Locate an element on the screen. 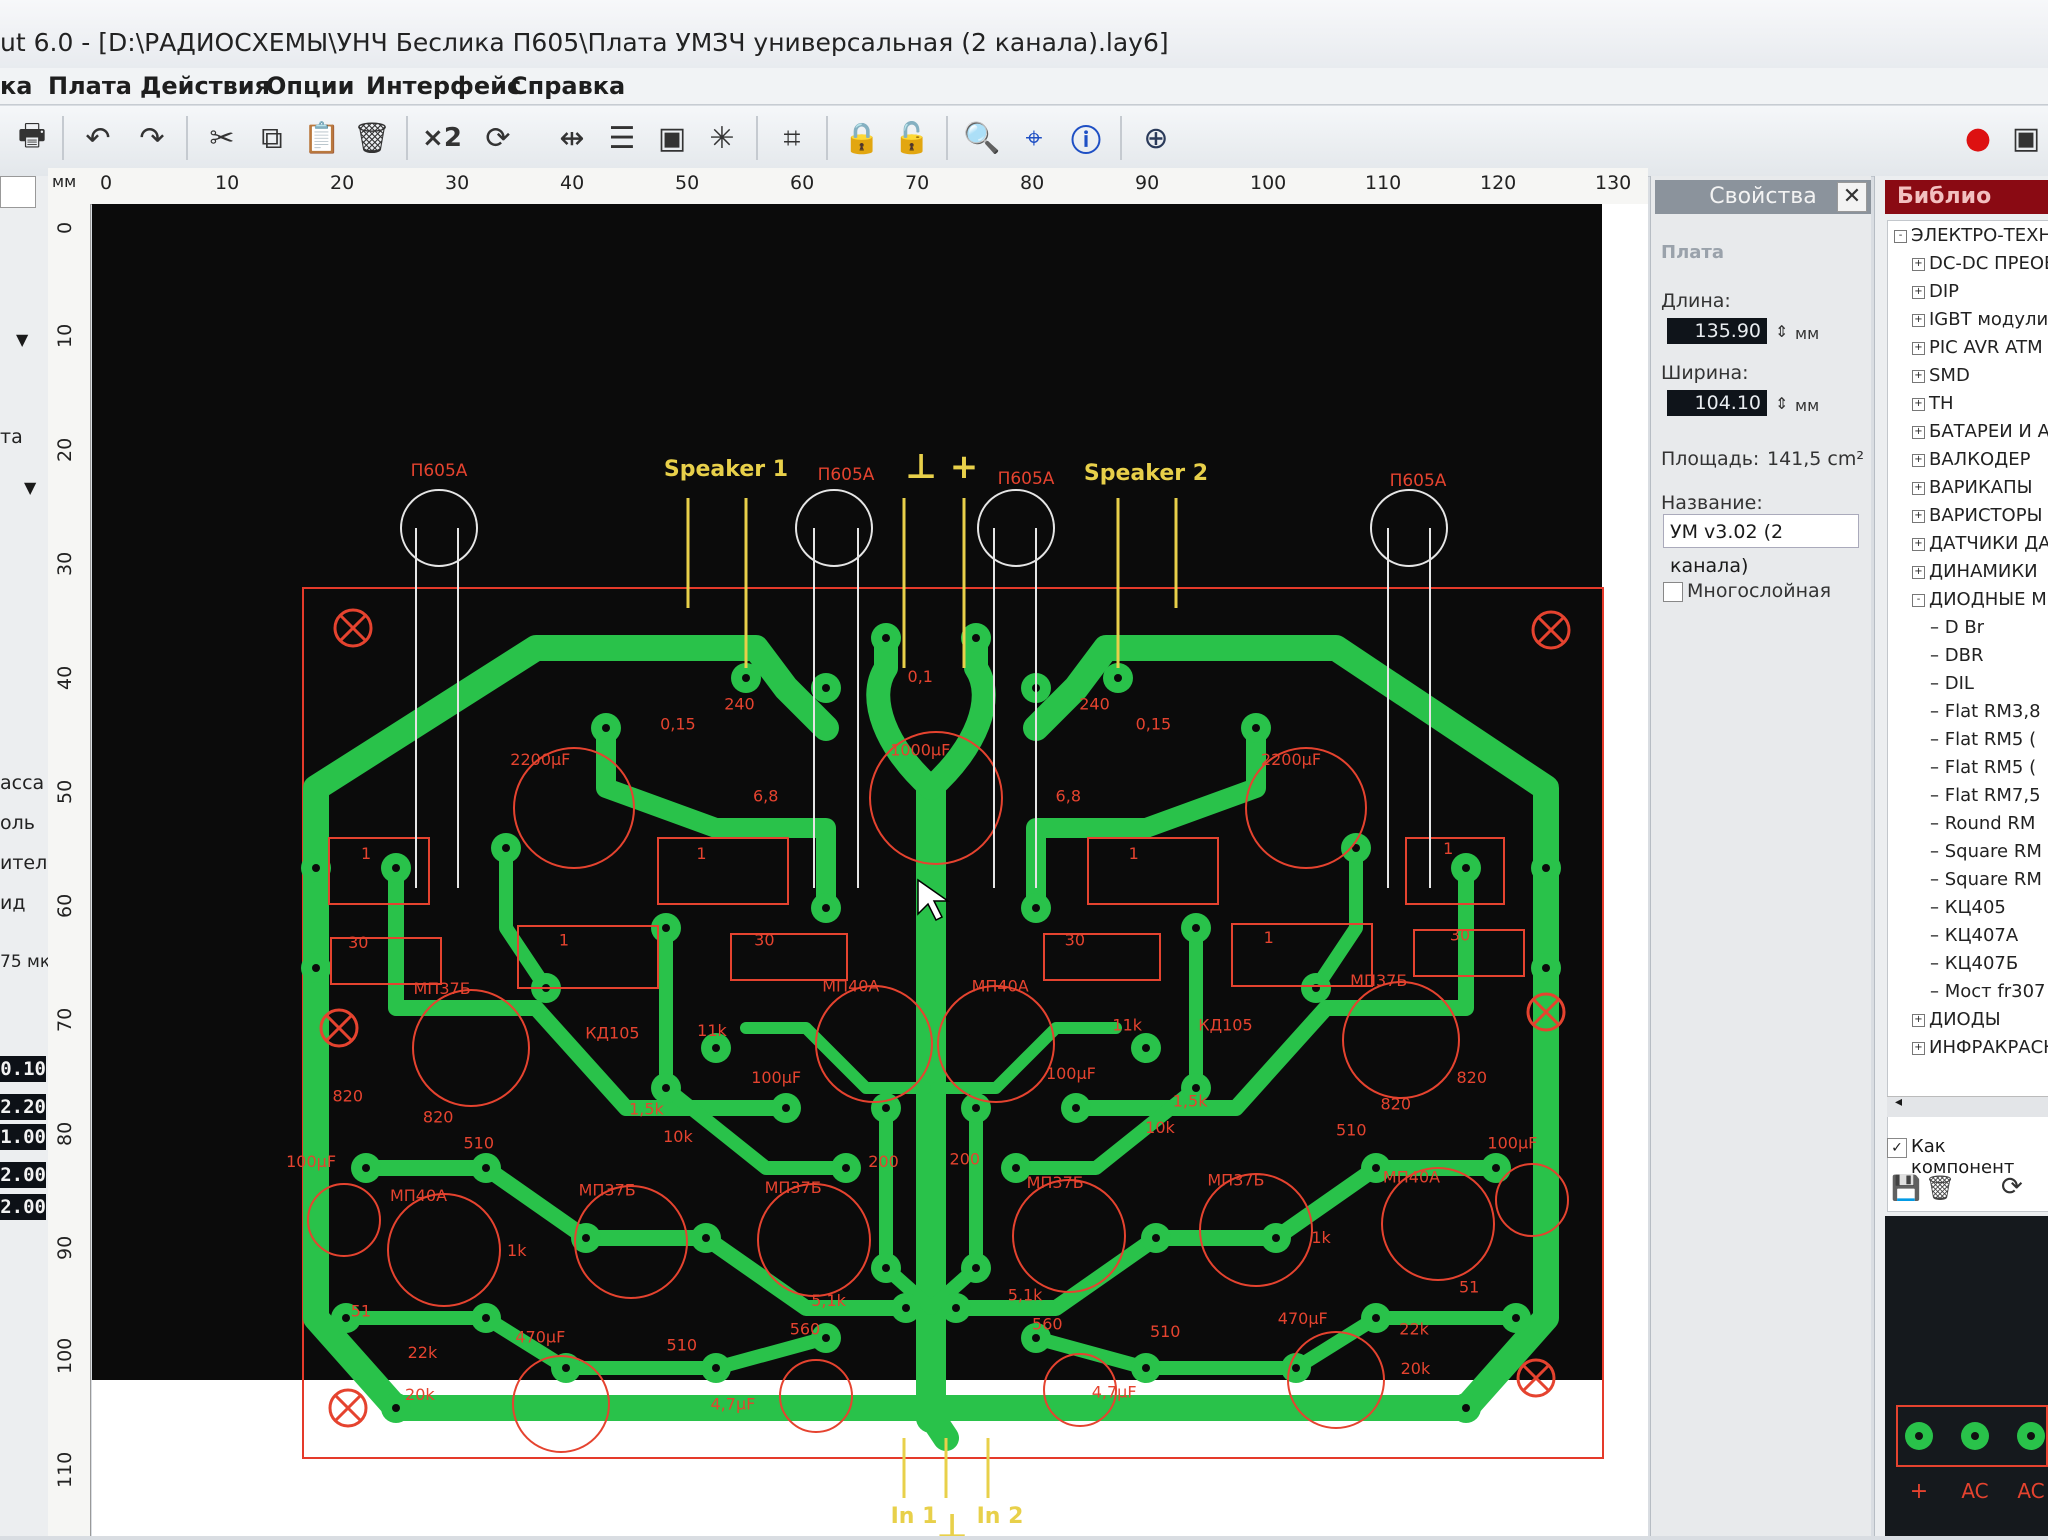 The height and width of the screenshot is (1540, 2048). library-tree-item: – Round RM is located at coordinates (1982, 823).